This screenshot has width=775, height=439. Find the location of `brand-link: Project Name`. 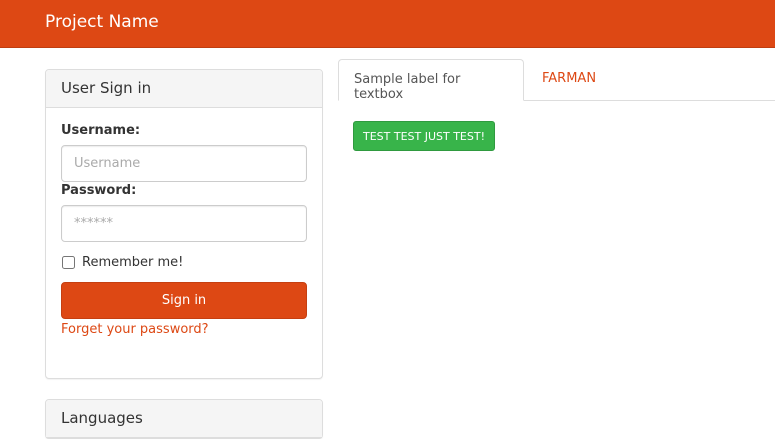

brand-link: Project Name is located at coordinates (102, 22).